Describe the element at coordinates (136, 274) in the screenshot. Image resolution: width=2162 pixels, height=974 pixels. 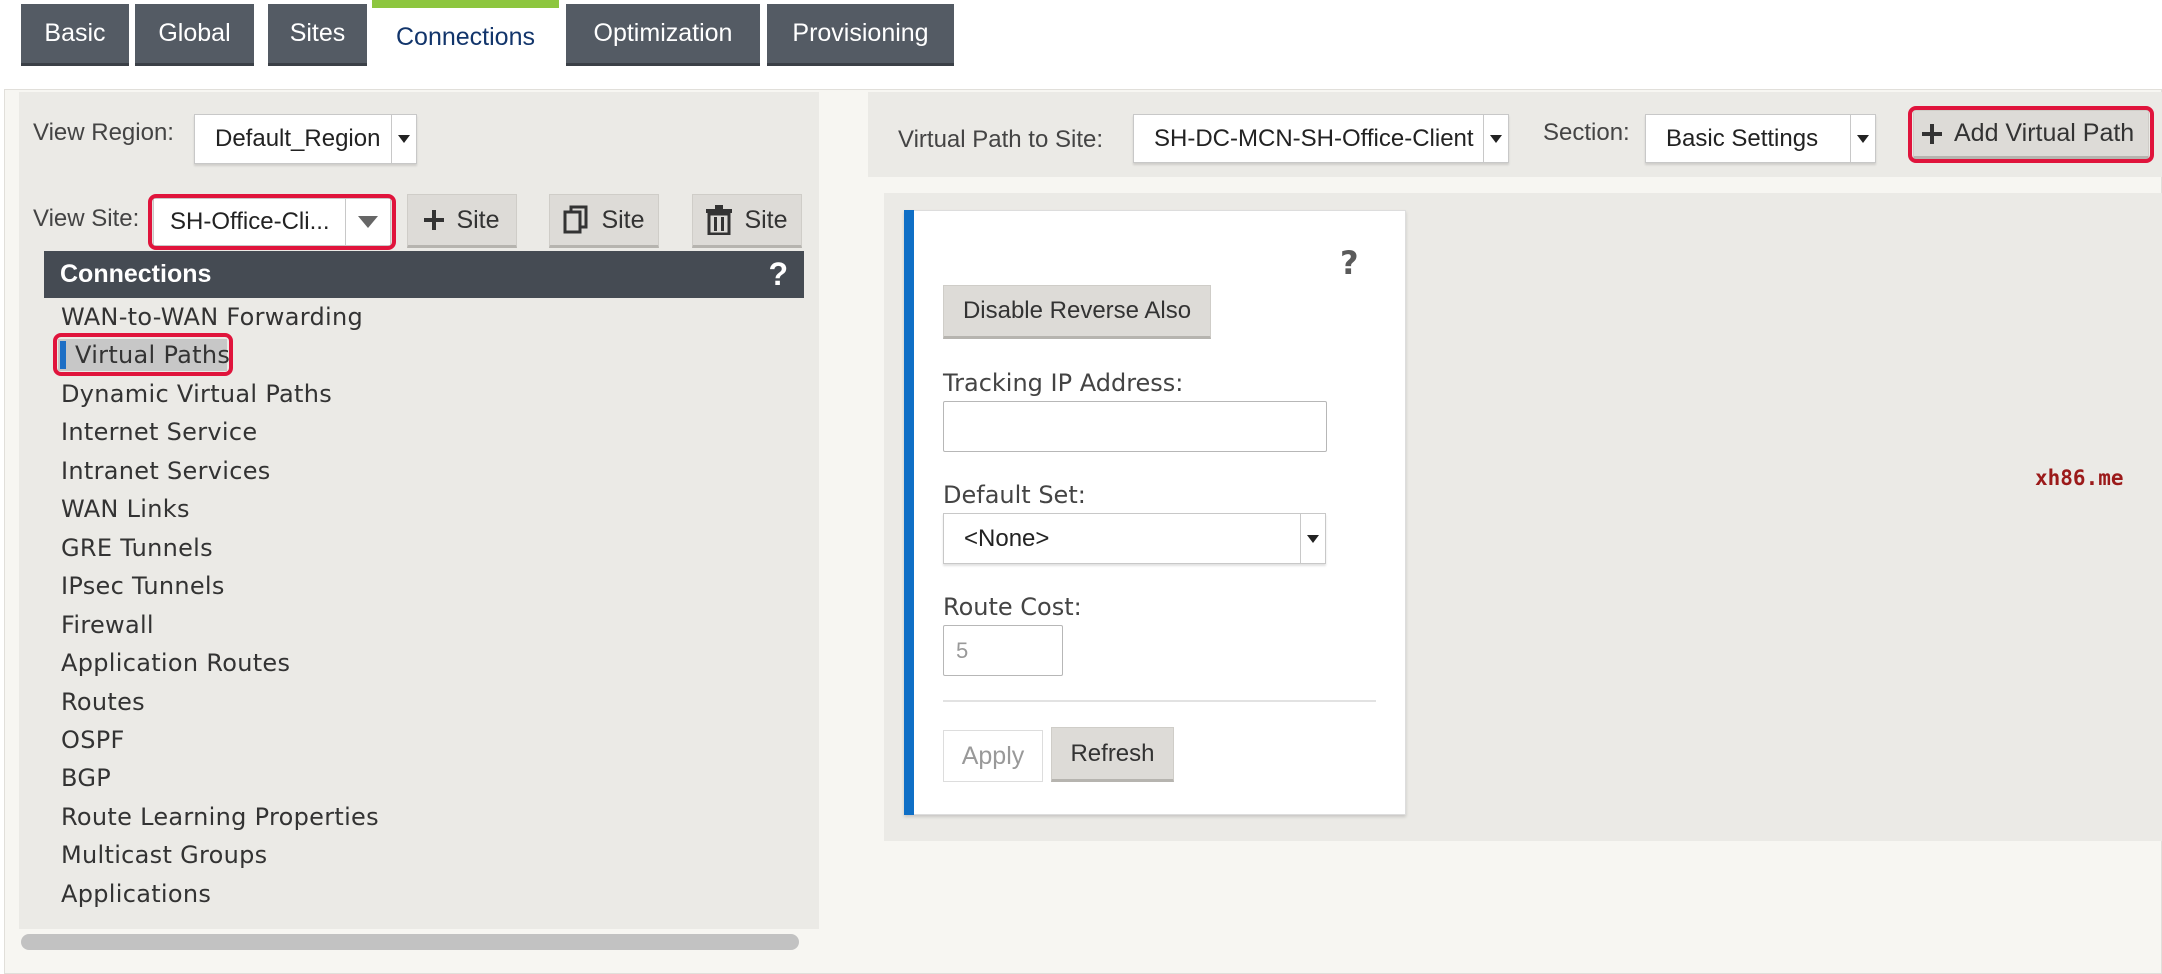
I see `connections-title: Connections` at that location.